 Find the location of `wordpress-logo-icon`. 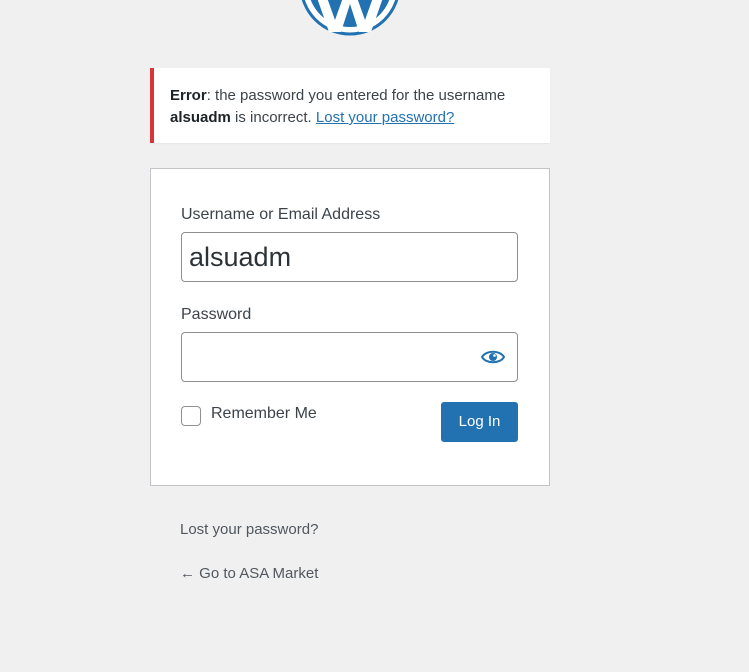

wordpress-logo-icon is located at coordinates (350, 18).